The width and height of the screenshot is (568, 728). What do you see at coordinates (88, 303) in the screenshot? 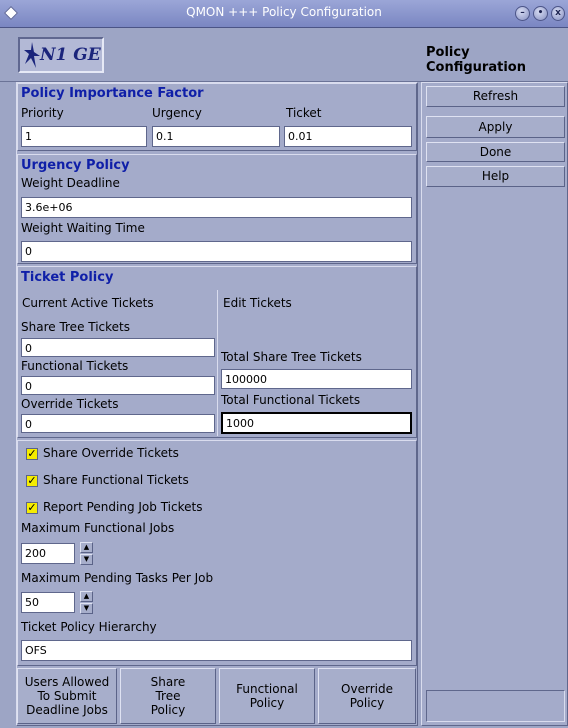
I see `current-tickets-label: Current Active Tickets` at bounding box center [88, 303].